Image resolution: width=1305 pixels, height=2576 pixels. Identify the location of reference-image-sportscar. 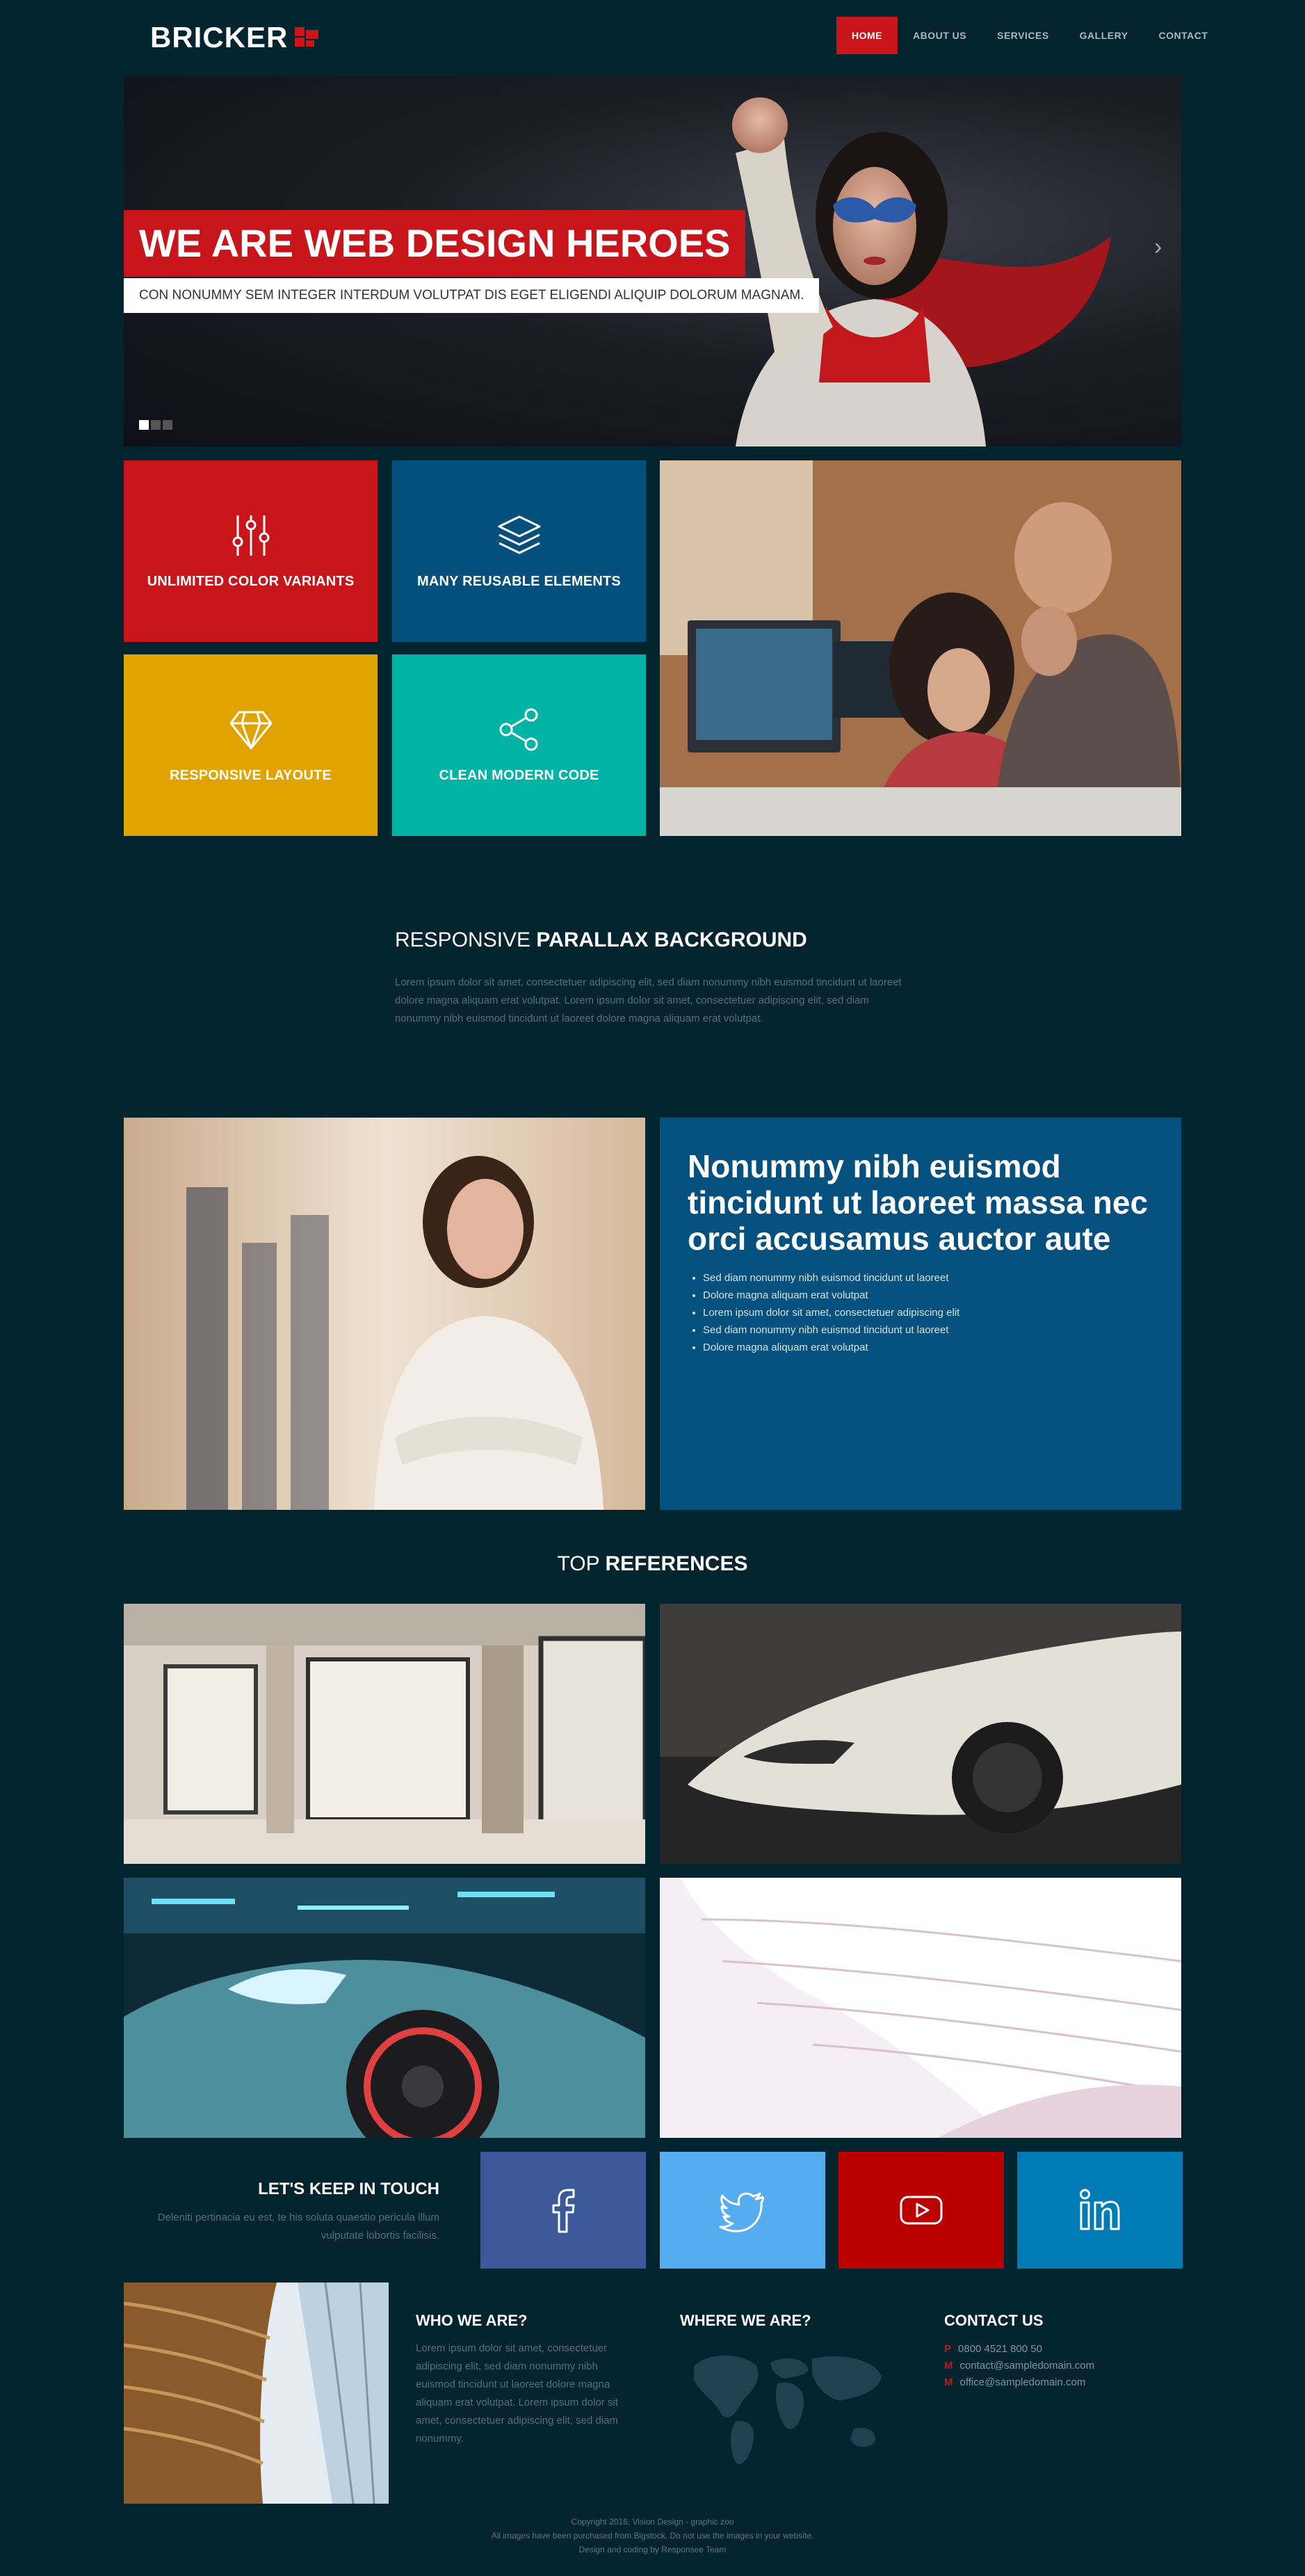
(920, 1734).